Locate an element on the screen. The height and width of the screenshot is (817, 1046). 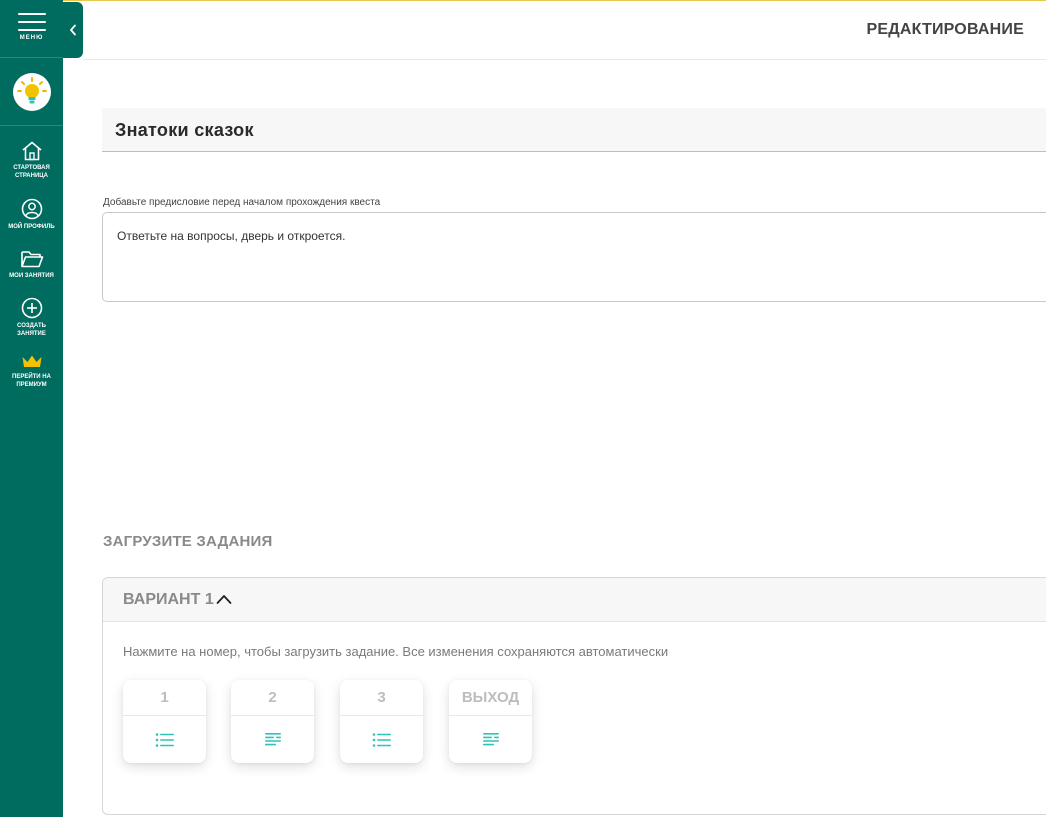
menu-label: МЕНЮ is located at coordinates (31, 38).